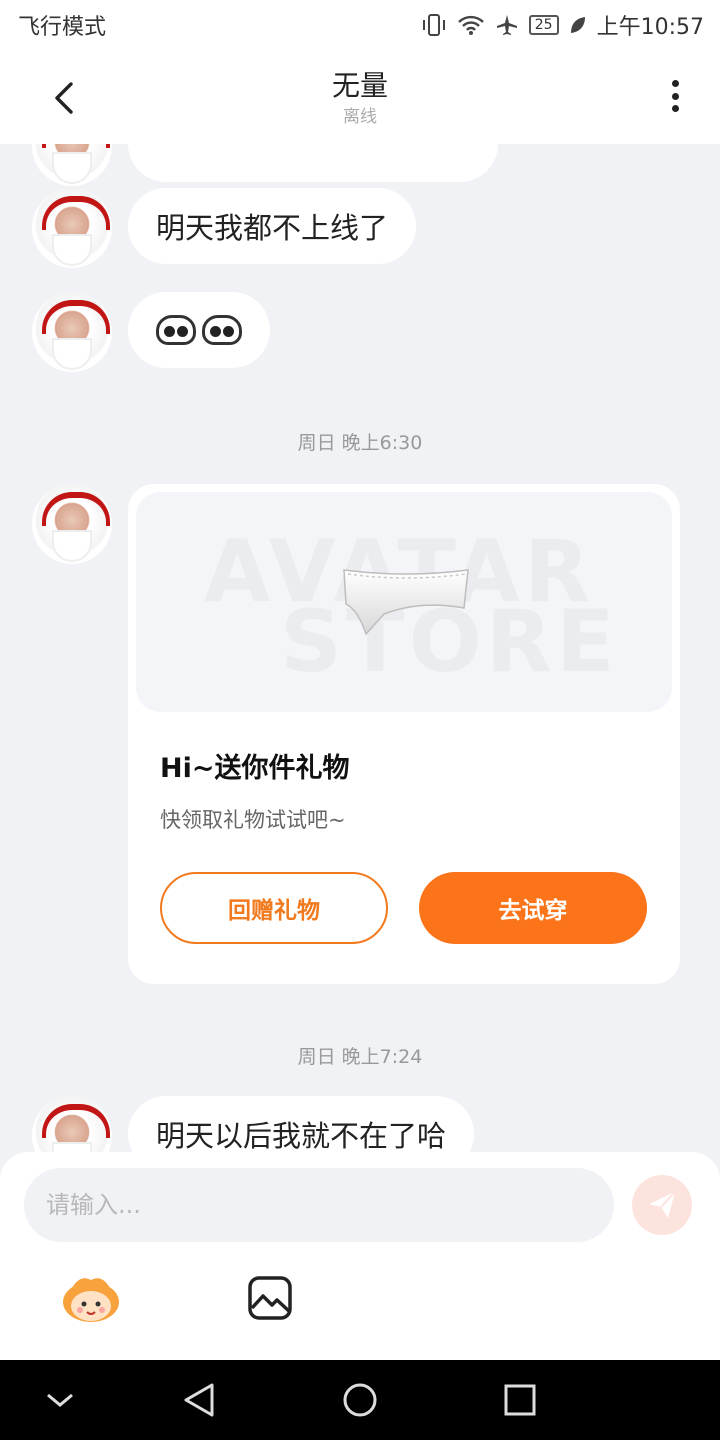 This screenshot has height=1440, width=720. What do you see at coordinates (272, 226) in the screenshot?
I see `message-bubble: 明天我都不上线了` at bounding box center [272, 226].